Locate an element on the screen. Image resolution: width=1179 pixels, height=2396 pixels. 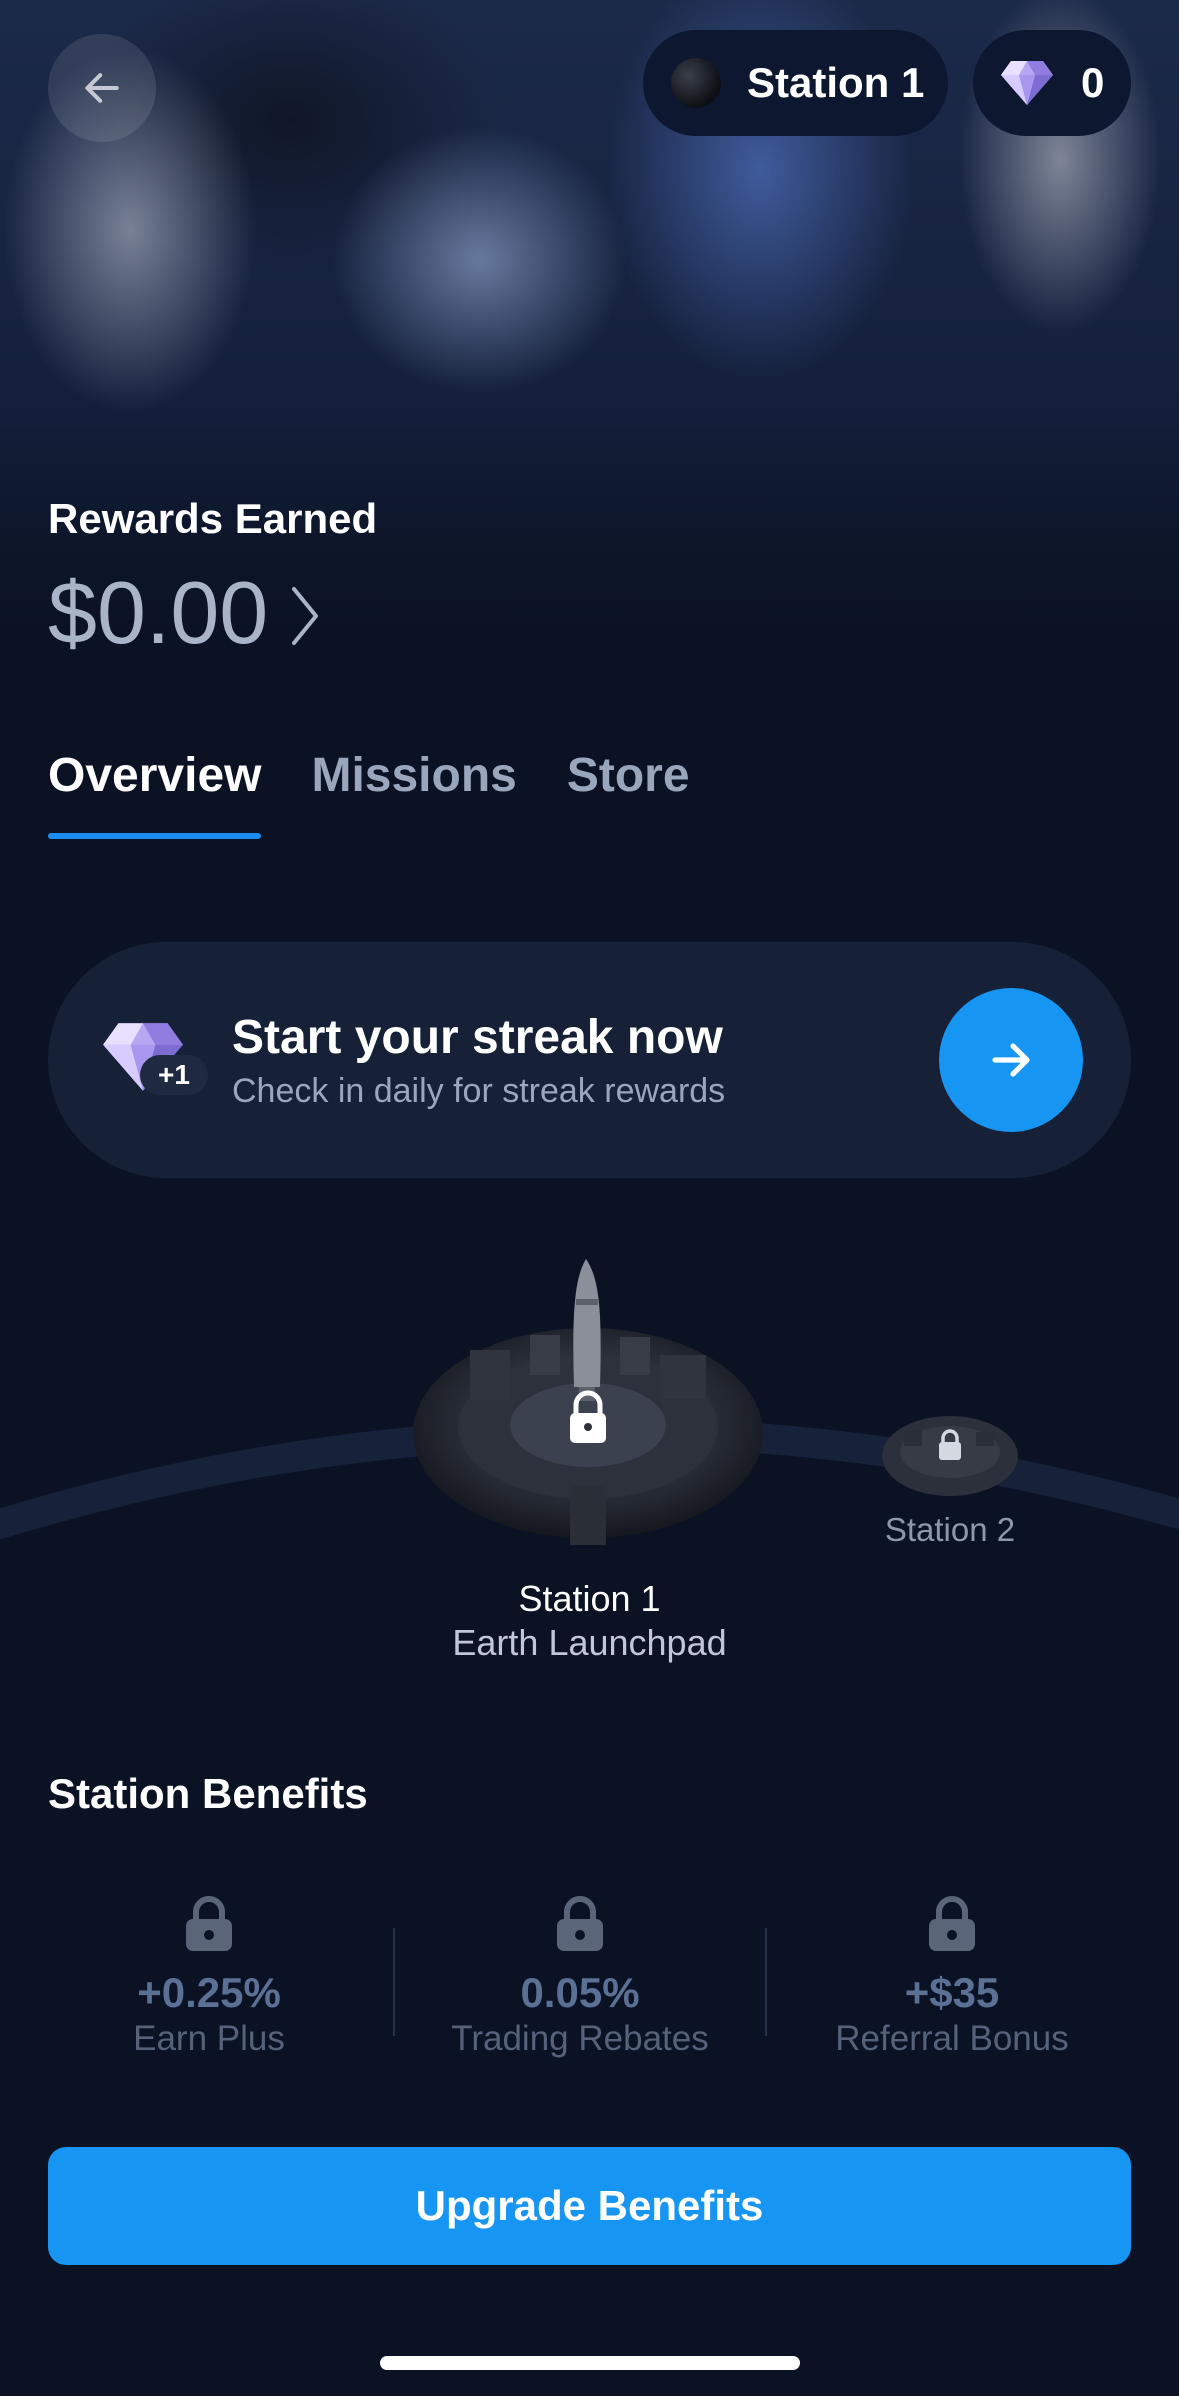
streak-subtitle: Check in daily for streak rewards is located at coordinates (479, 1091).